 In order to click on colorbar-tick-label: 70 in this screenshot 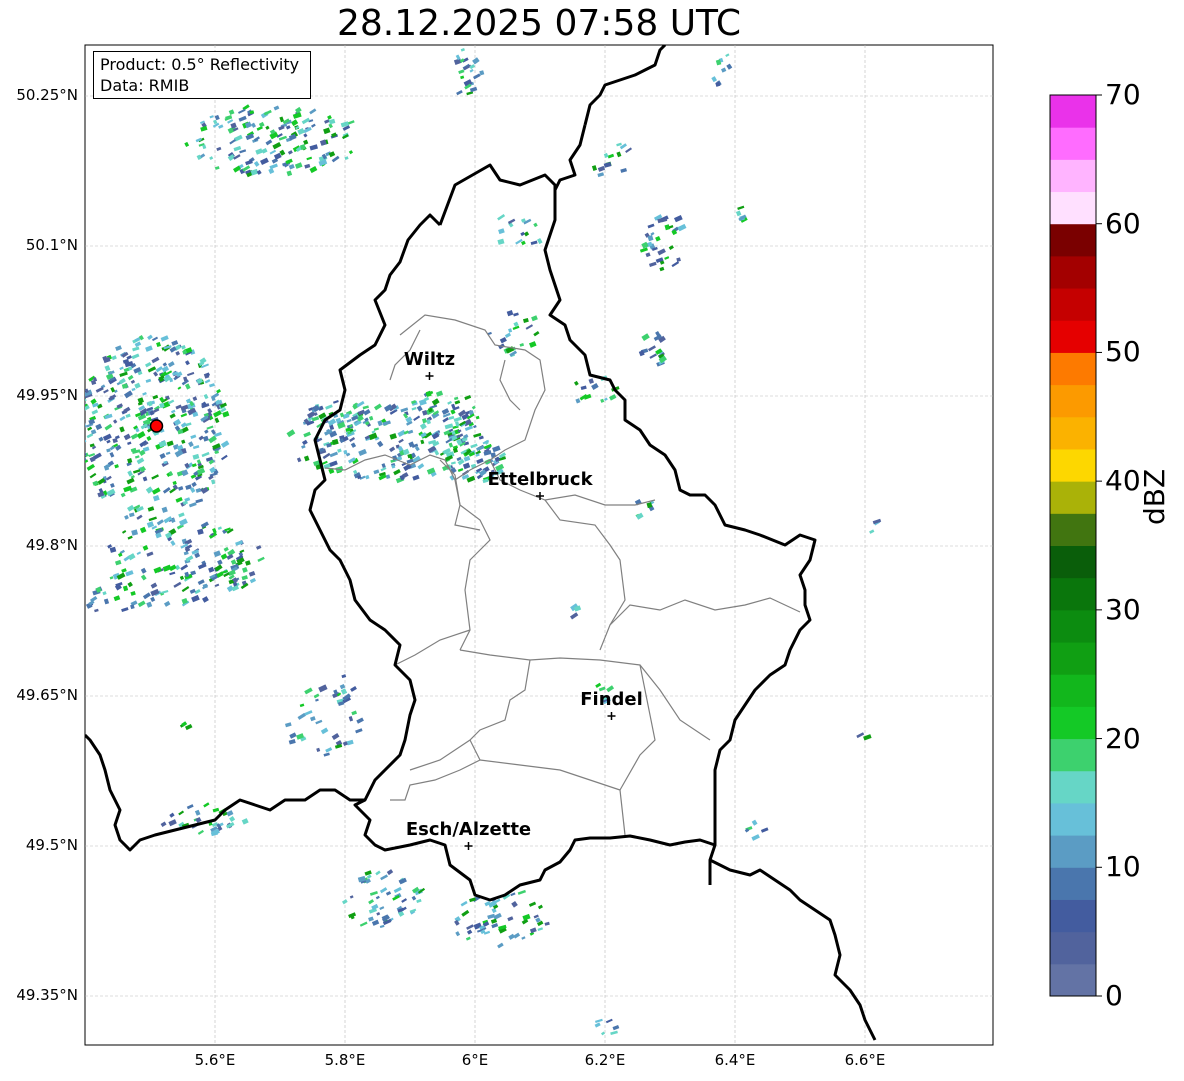, I will do `click(1123, 94)`.